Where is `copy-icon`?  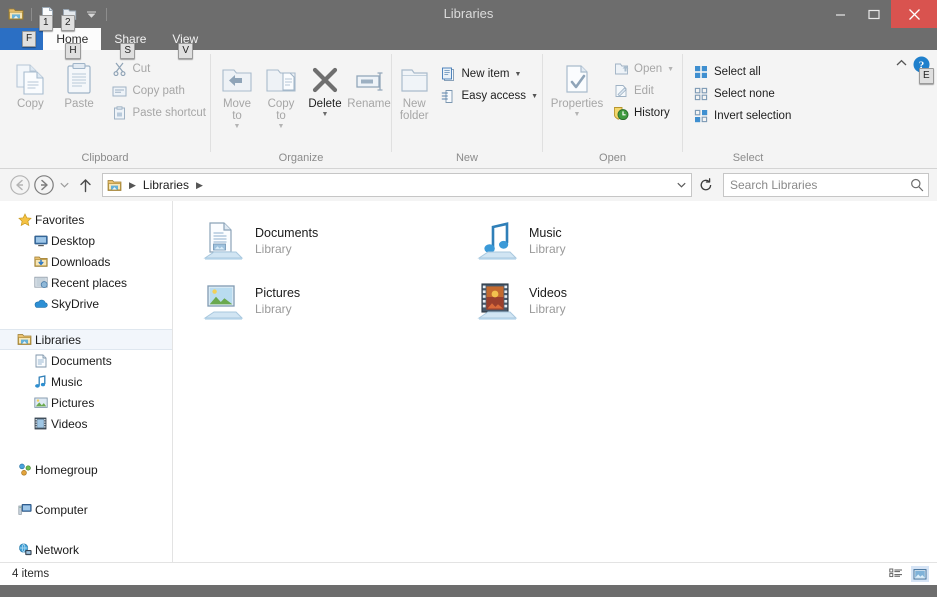
copy-icon is located at coordinates (30, 77).